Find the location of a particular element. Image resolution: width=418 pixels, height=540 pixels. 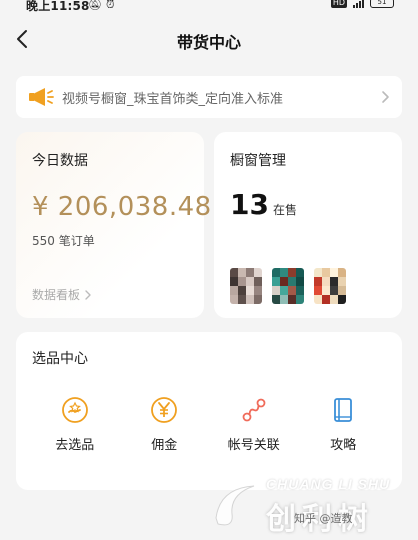

megaphone-icon is located at coordinates (41, 97).